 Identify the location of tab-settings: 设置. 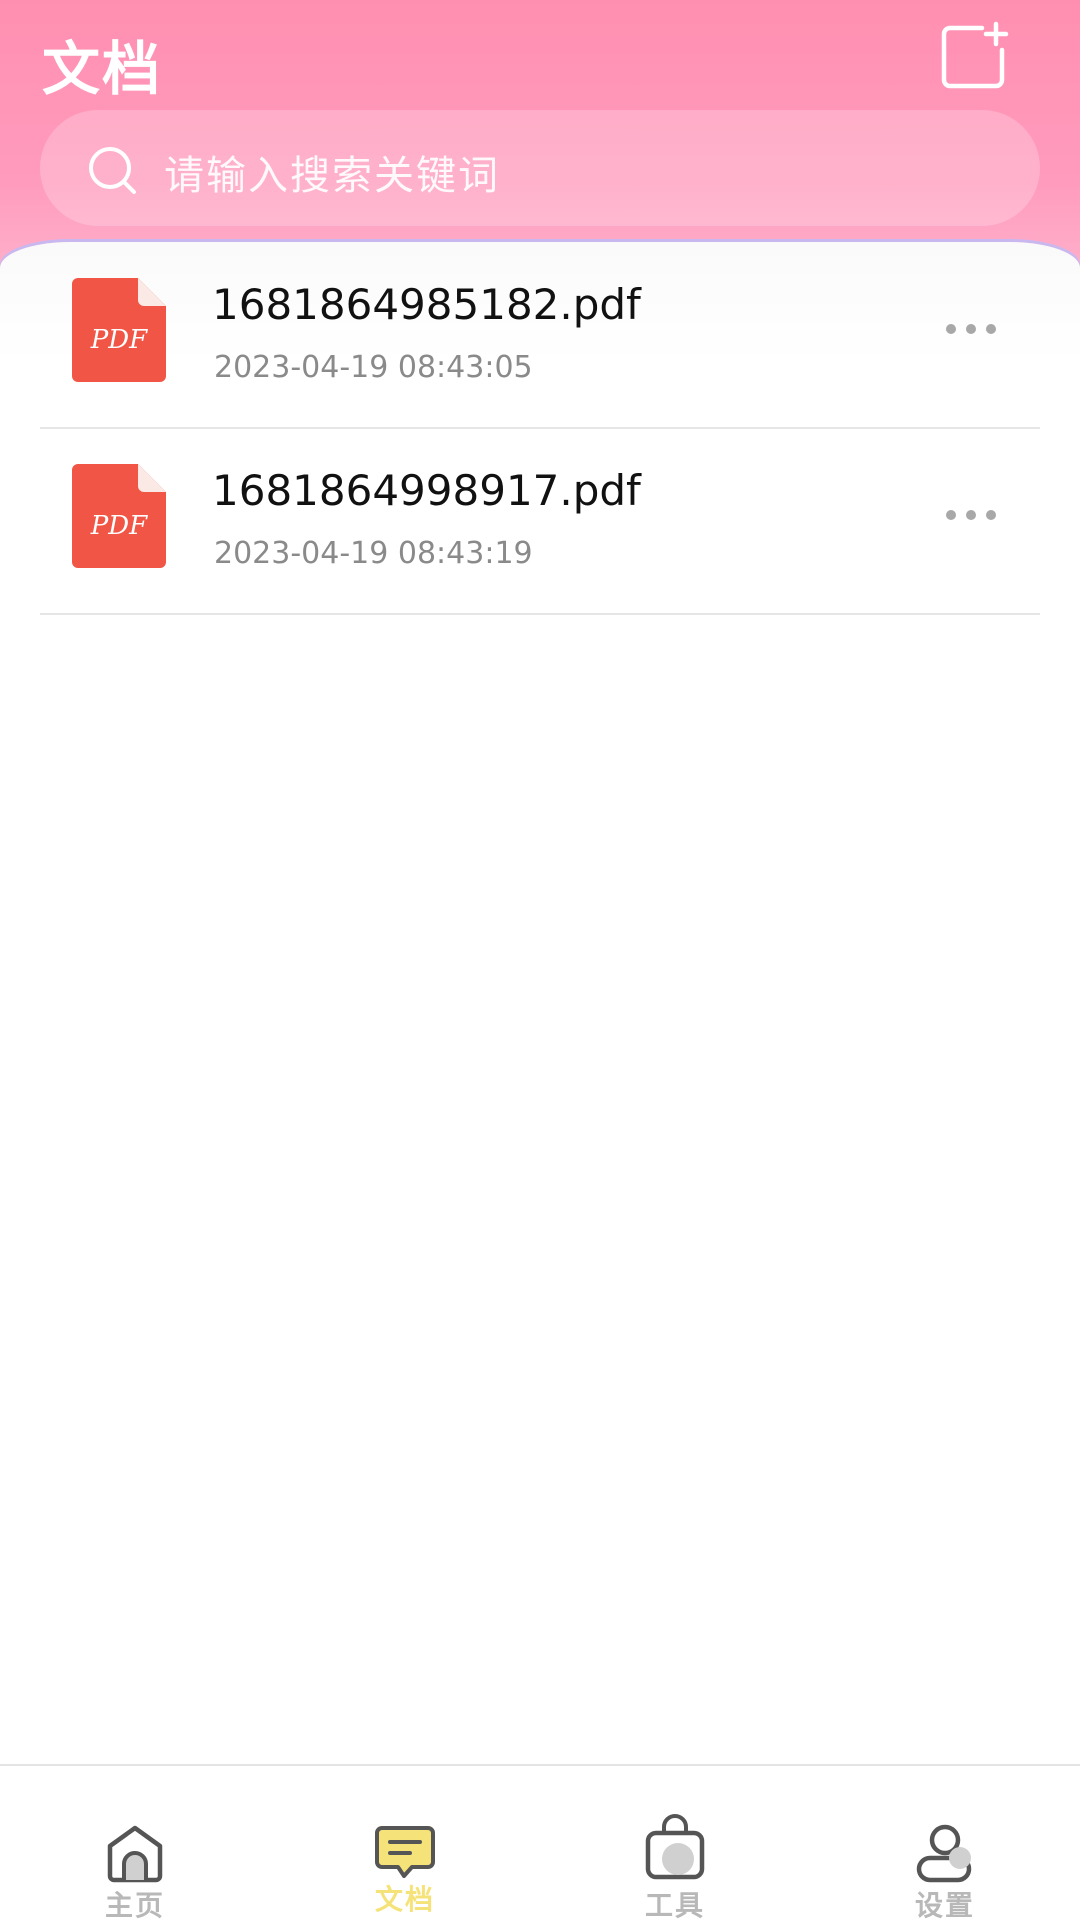
(945, 1843).